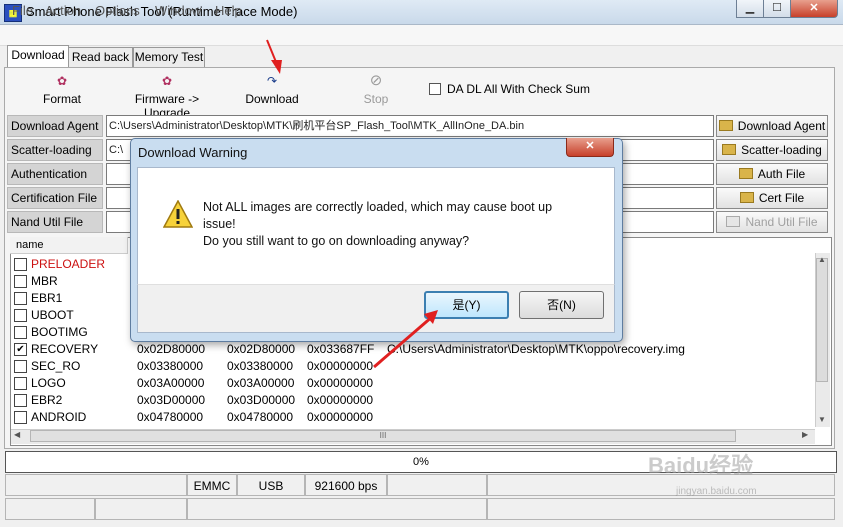  I want to click on stop-button: ⊘ Stop, so click(376, 89).